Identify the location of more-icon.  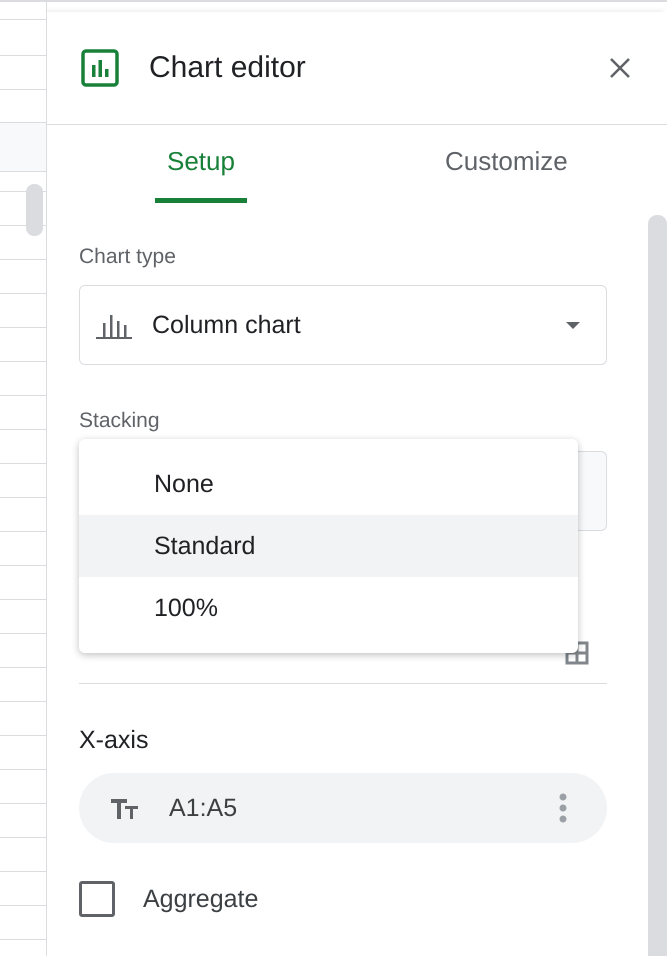
(563, 808).